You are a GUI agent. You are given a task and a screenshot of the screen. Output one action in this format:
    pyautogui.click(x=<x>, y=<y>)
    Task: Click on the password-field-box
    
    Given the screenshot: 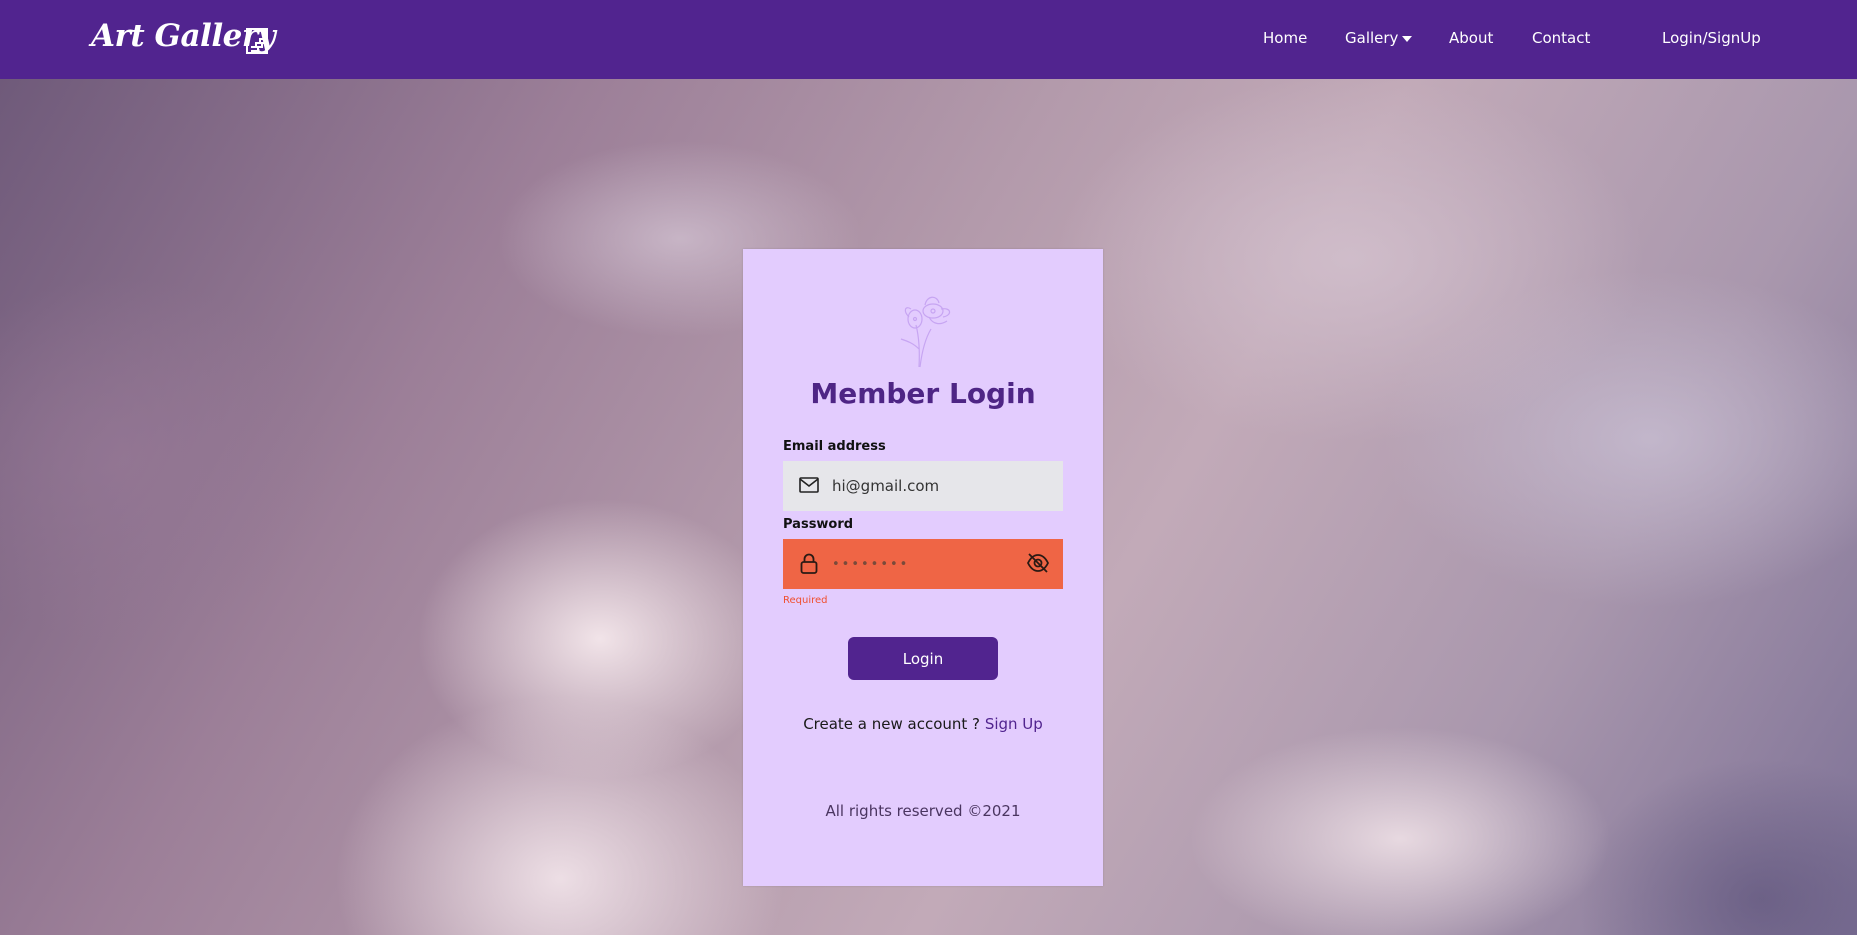 What is the action you would take?
    pyautogui.click(x=923, y=564)
    